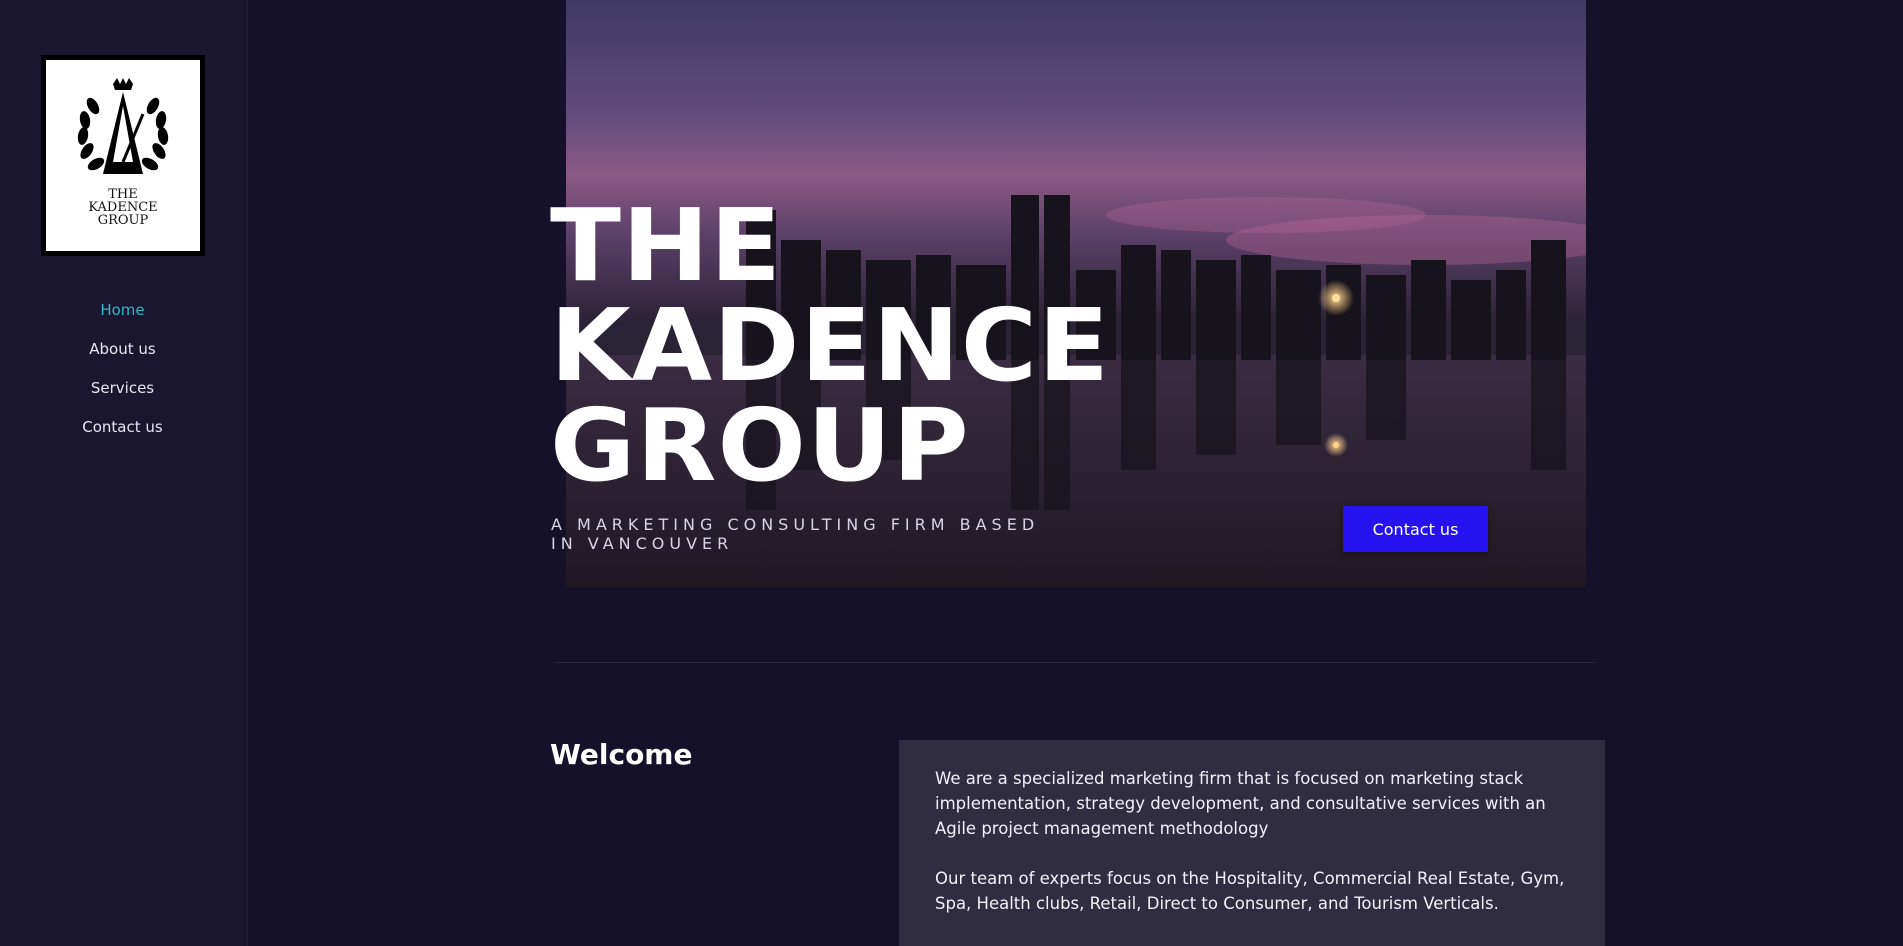  I want to click on welcome-title: Welcome, so click(621, 754).